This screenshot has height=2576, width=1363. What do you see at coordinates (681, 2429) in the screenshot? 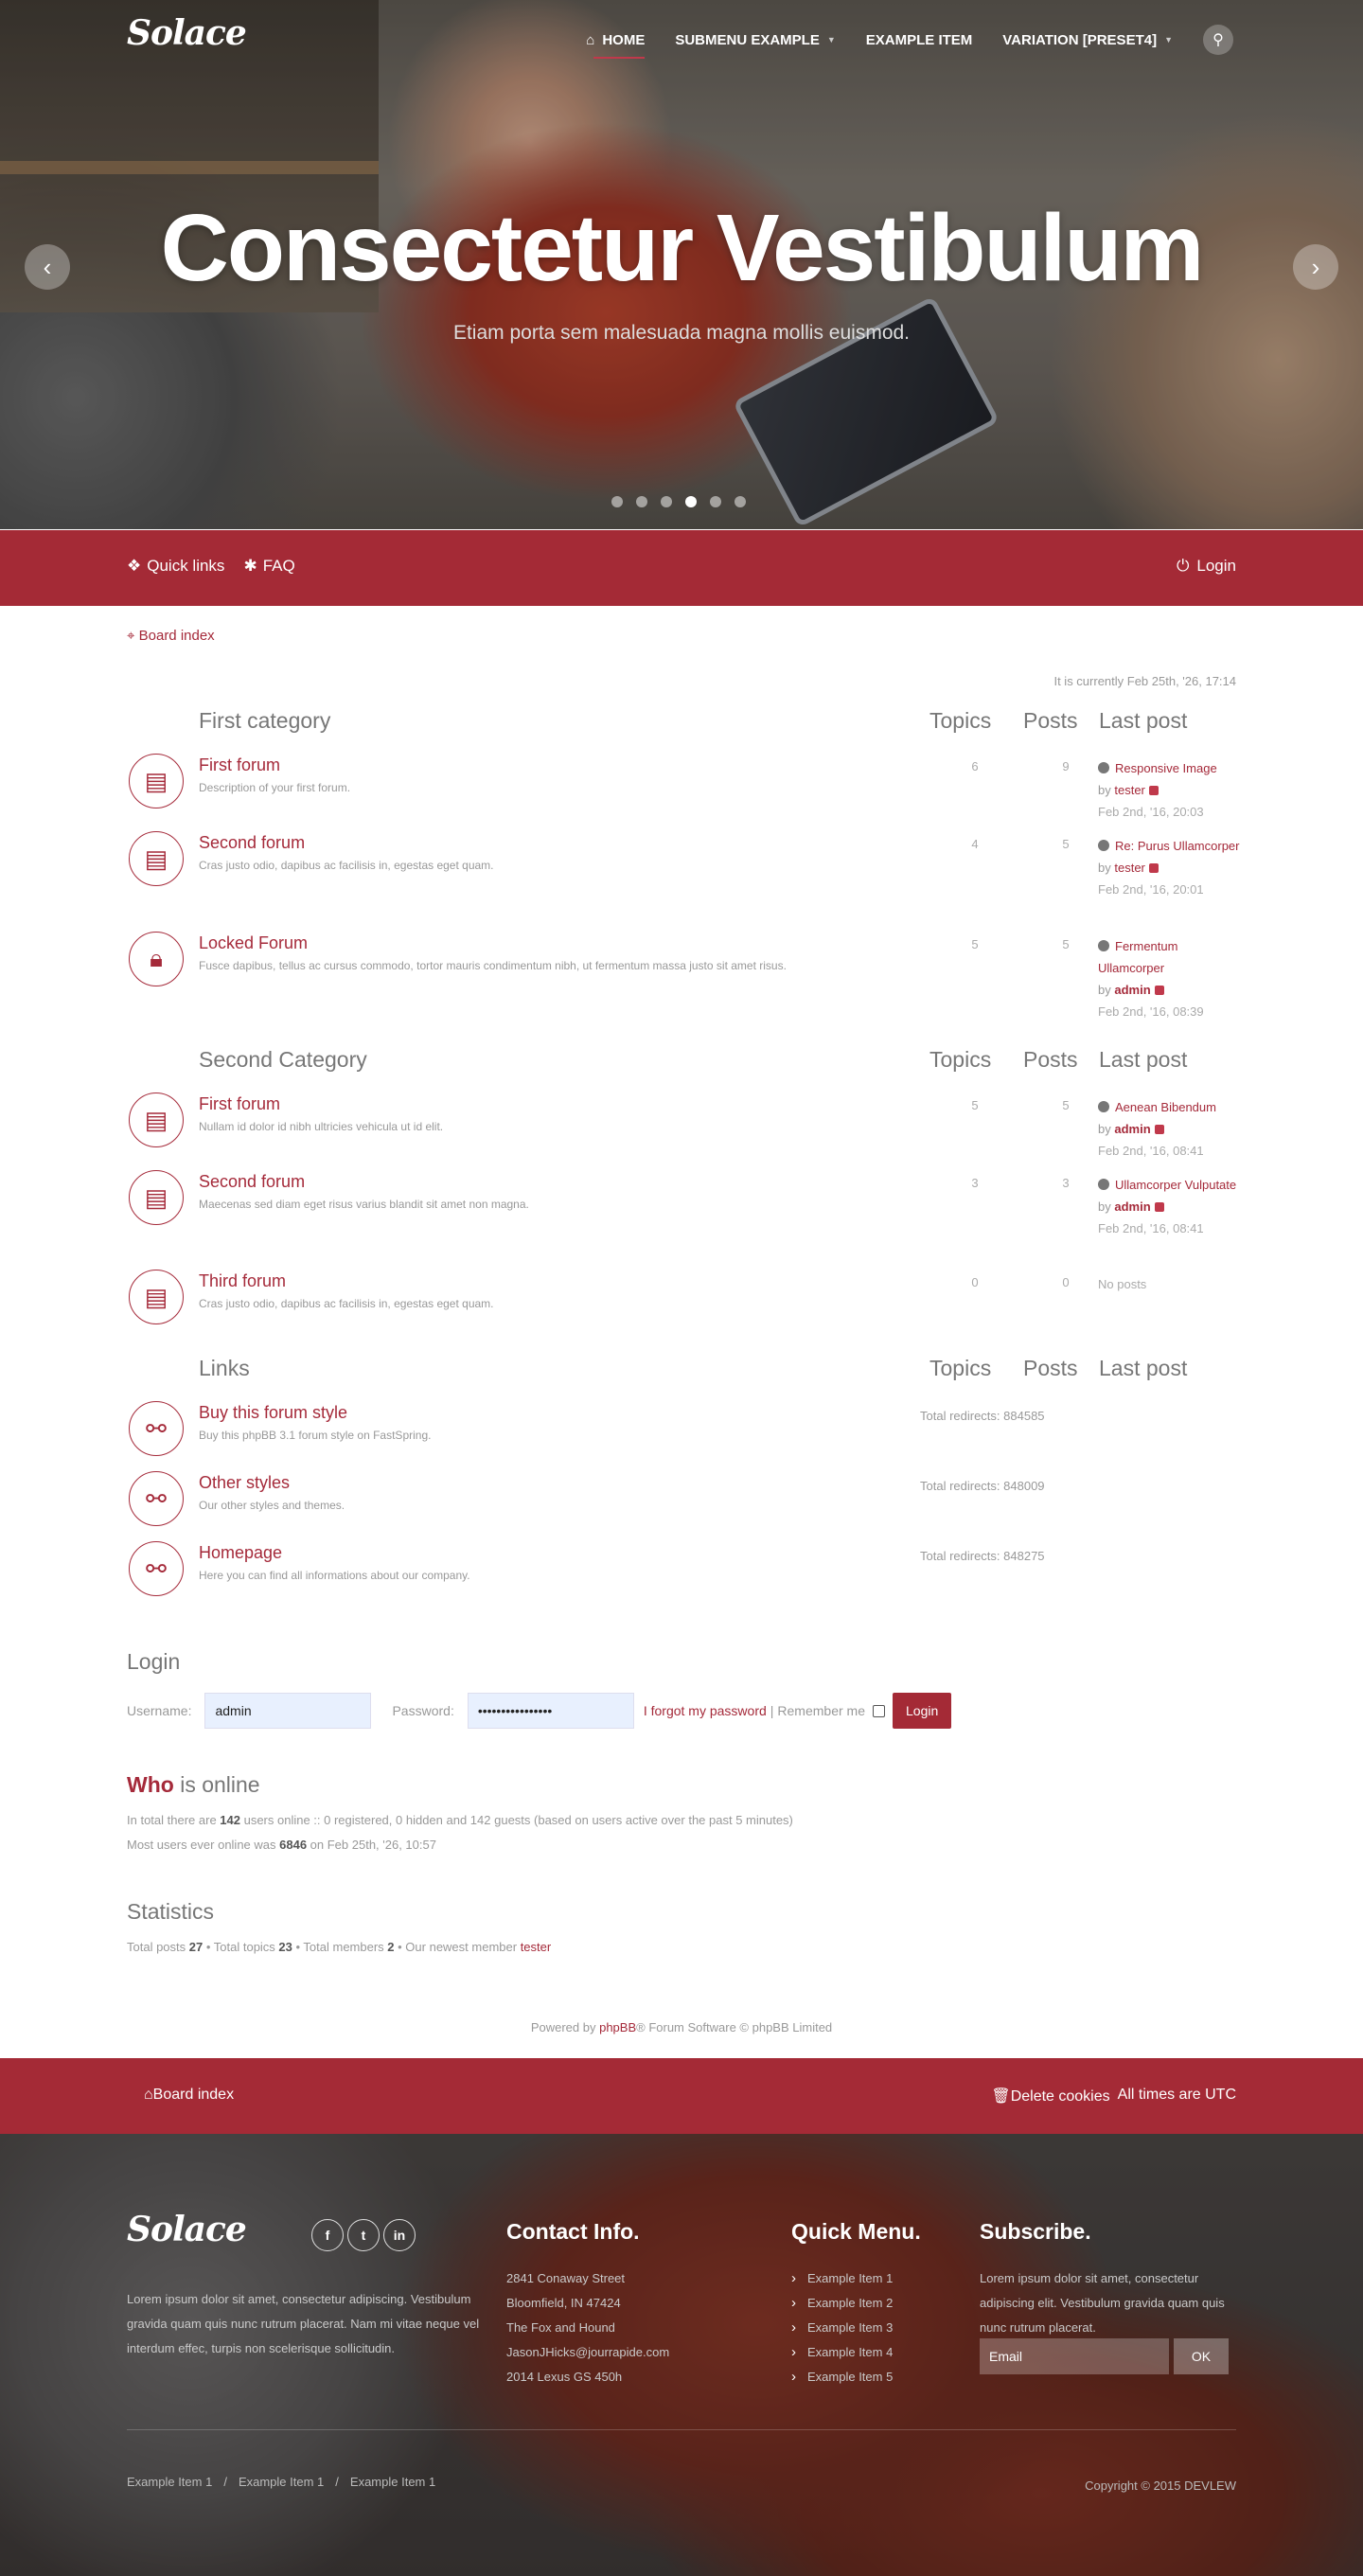
I see `footer-divider` at bounding box center [681, 2429].